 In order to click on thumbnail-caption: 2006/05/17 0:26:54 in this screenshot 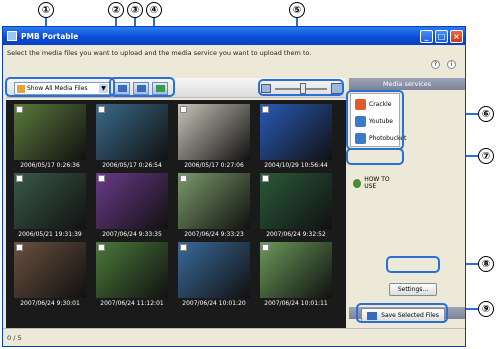, I will do `click(132, 165)`.